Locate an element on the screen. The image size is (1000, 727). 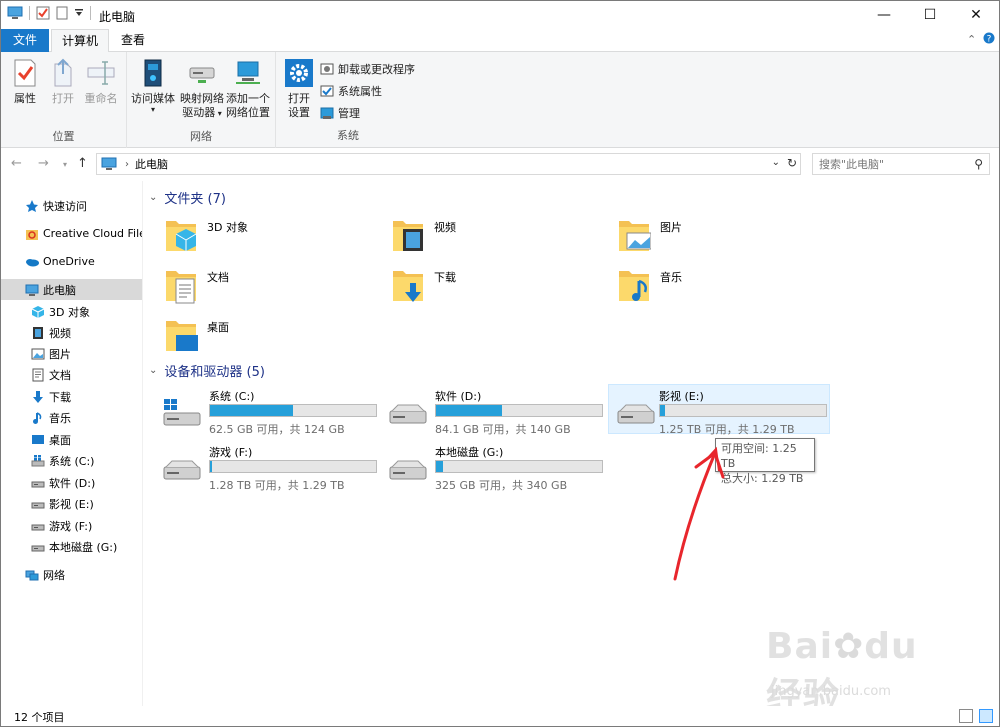
rename-button: 重命名 is located at coordinates (101, 82).